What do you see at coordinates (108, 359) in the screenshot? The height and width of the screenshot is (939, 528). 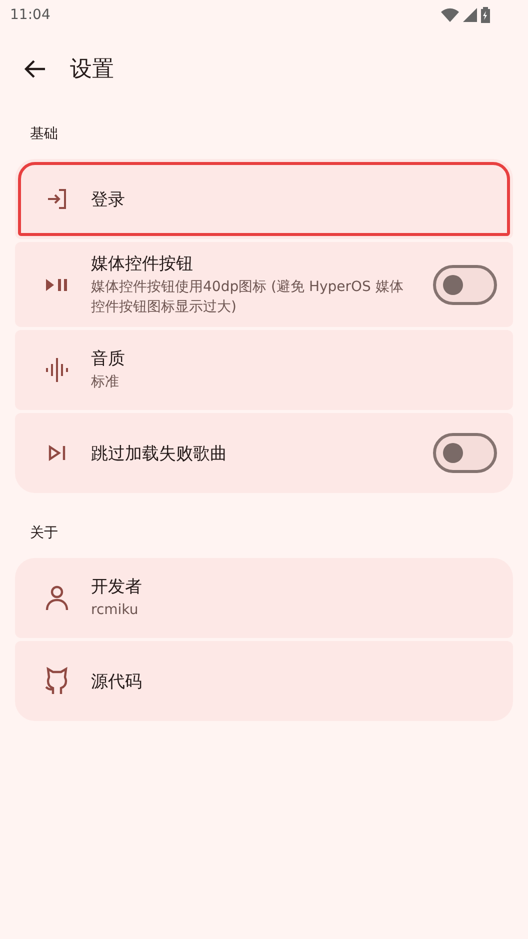 I see `item-title: 音质` at bounding box center [108, 359].